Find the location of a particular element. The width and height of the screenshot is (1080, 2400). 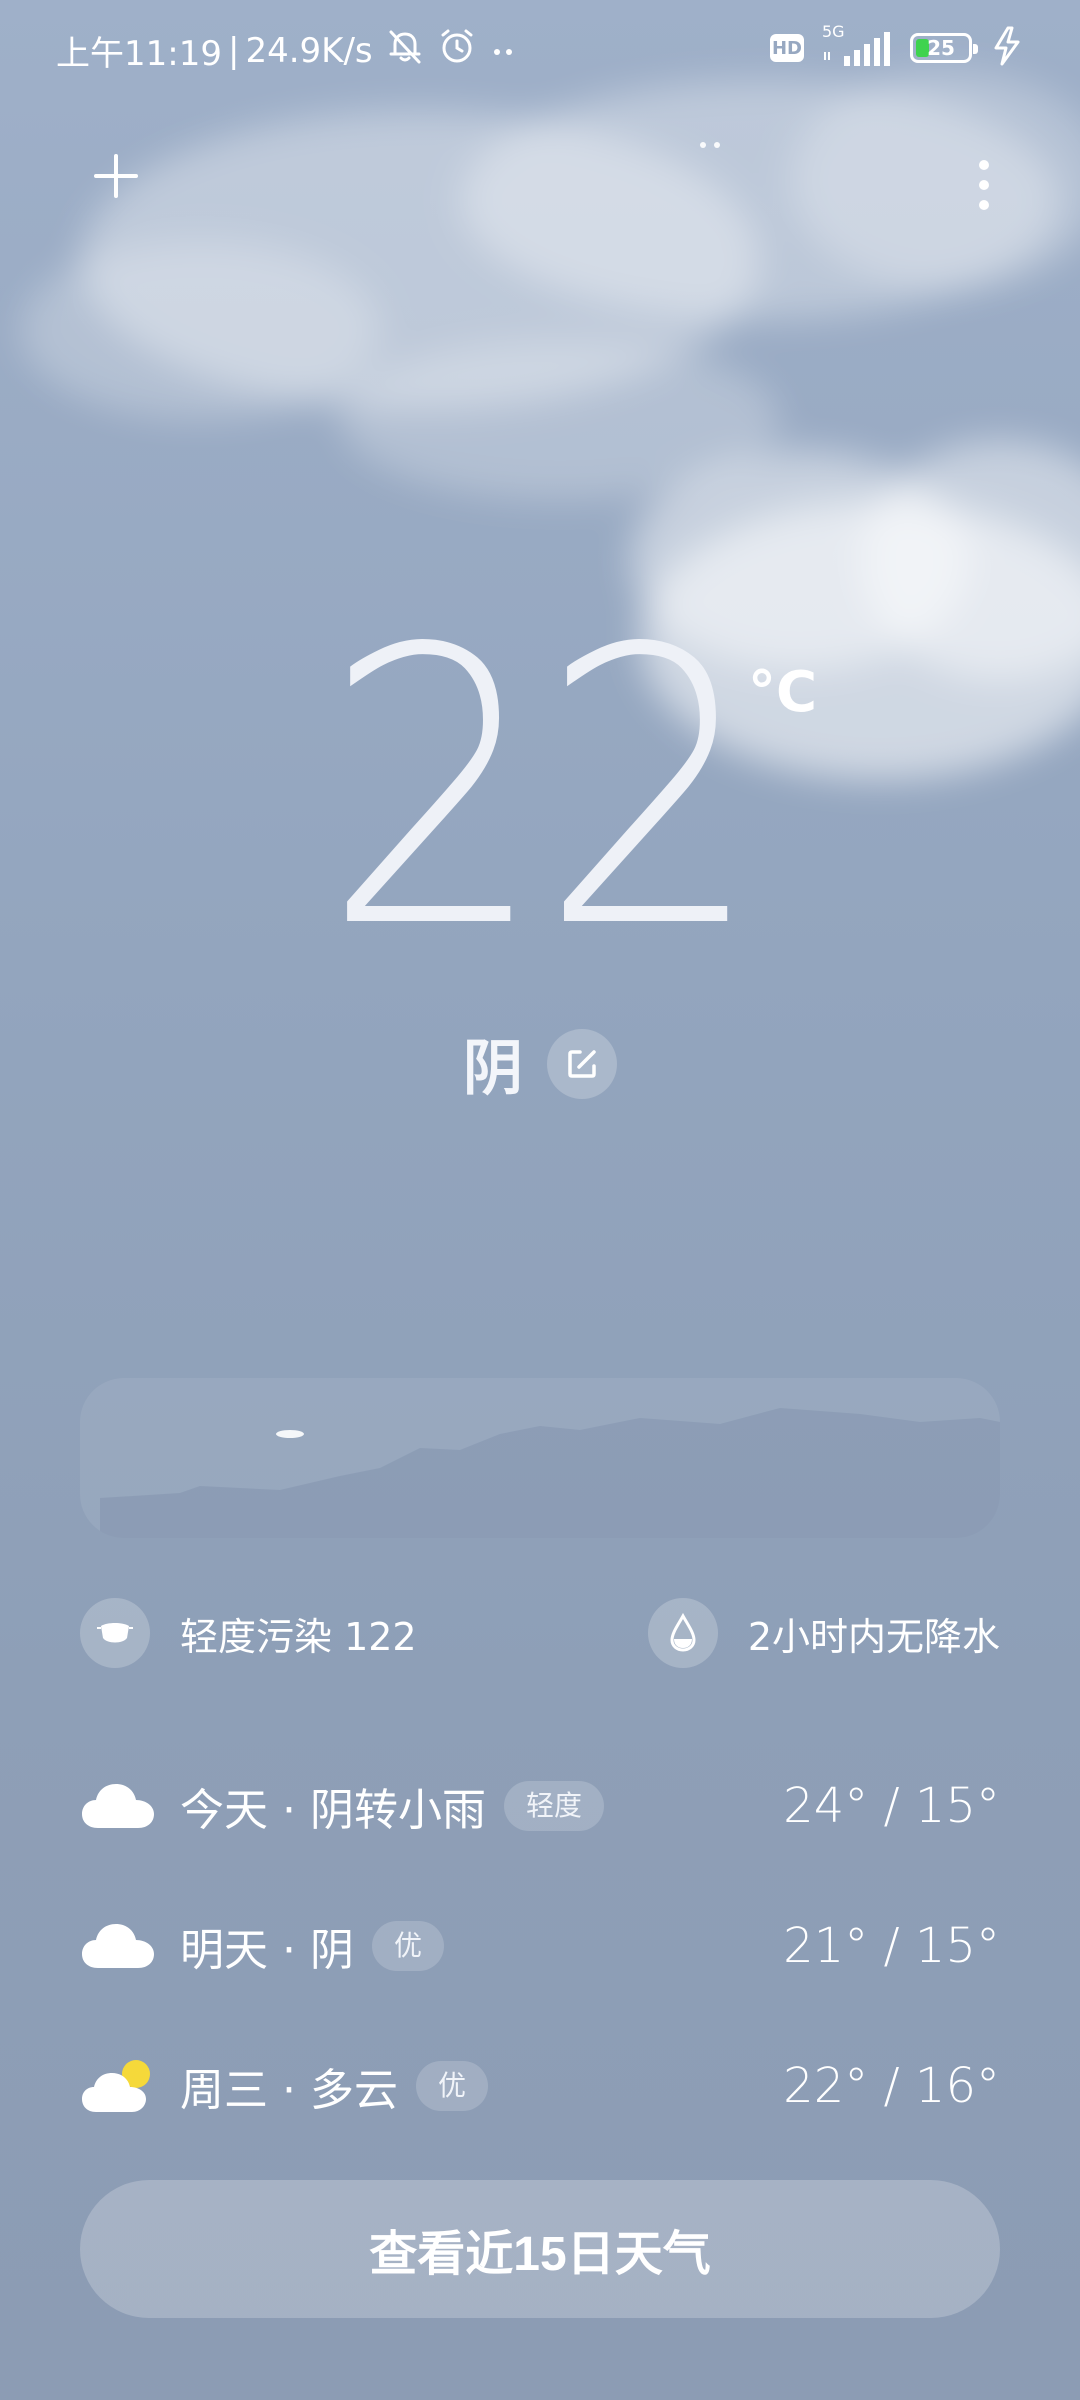

mute-icon is located at coordinates (405, 50).